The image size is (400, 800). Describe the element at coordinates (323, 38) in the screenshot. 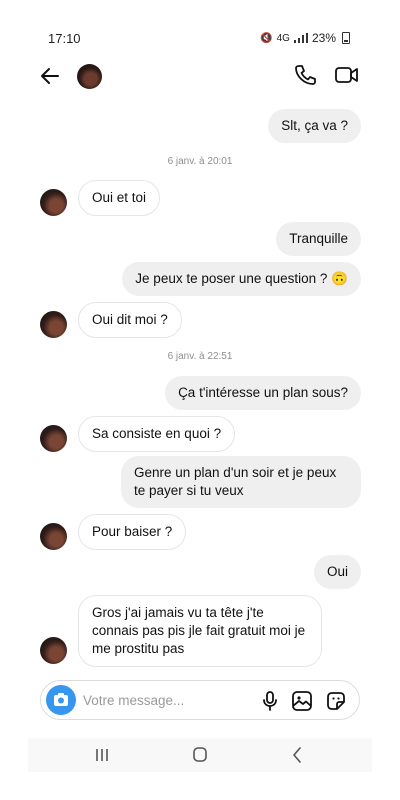

I see `battery-percent: 23%` at that location.